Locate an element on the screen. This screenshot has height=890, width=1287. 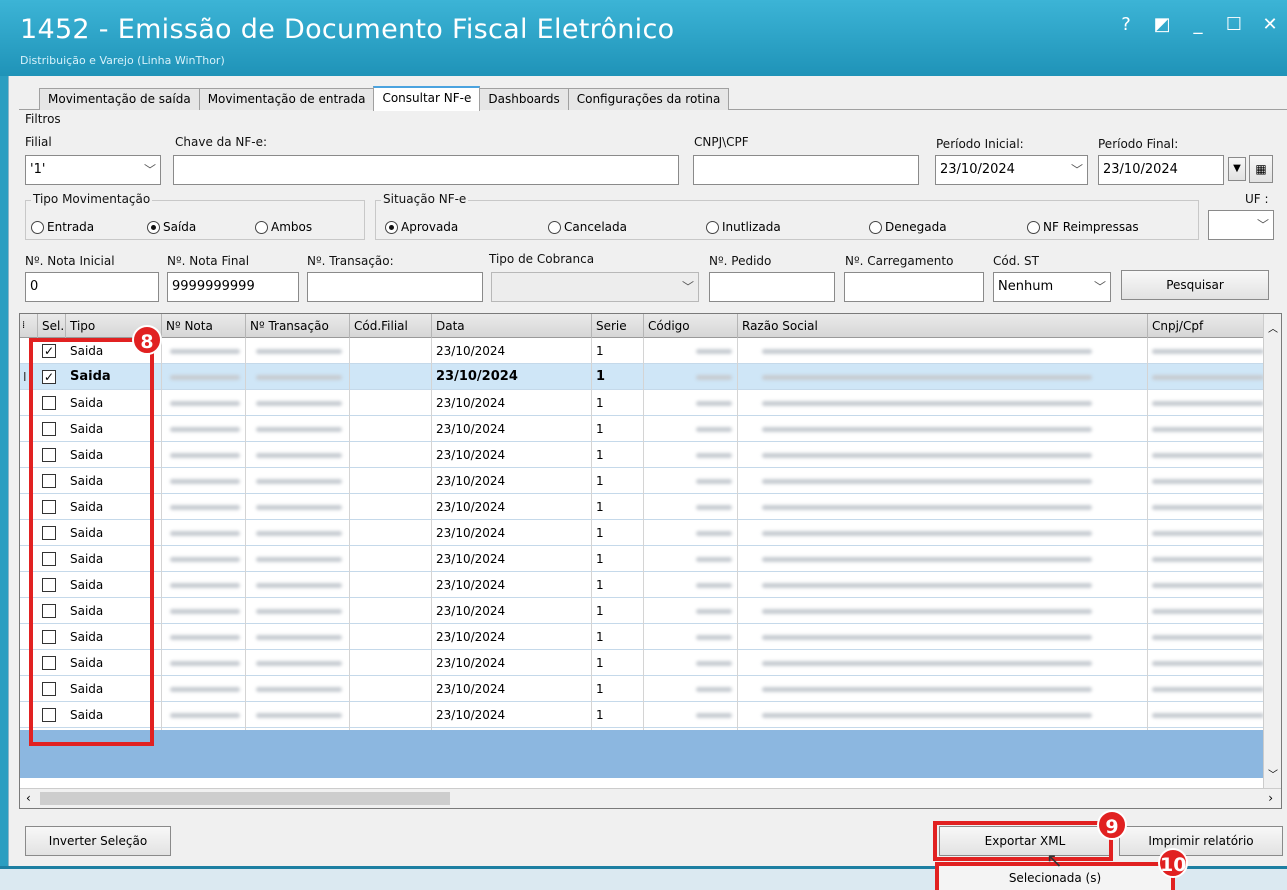
scroll-right-icon: › is located at coordinates (1270, 798).